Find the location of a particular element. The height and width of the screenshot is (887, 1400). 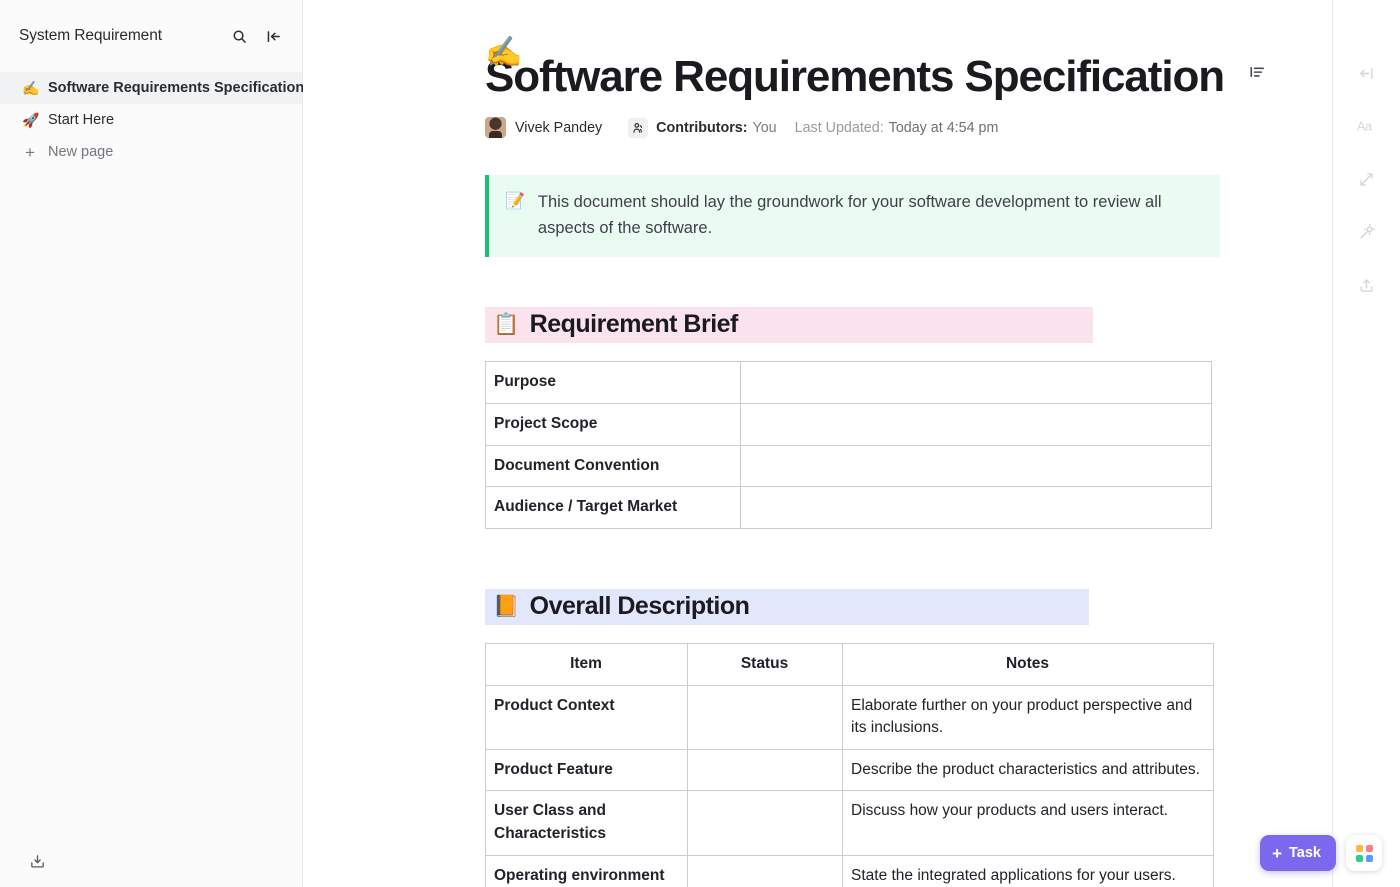

contributors-label: Contributors: is located at coordinates (702, 127).